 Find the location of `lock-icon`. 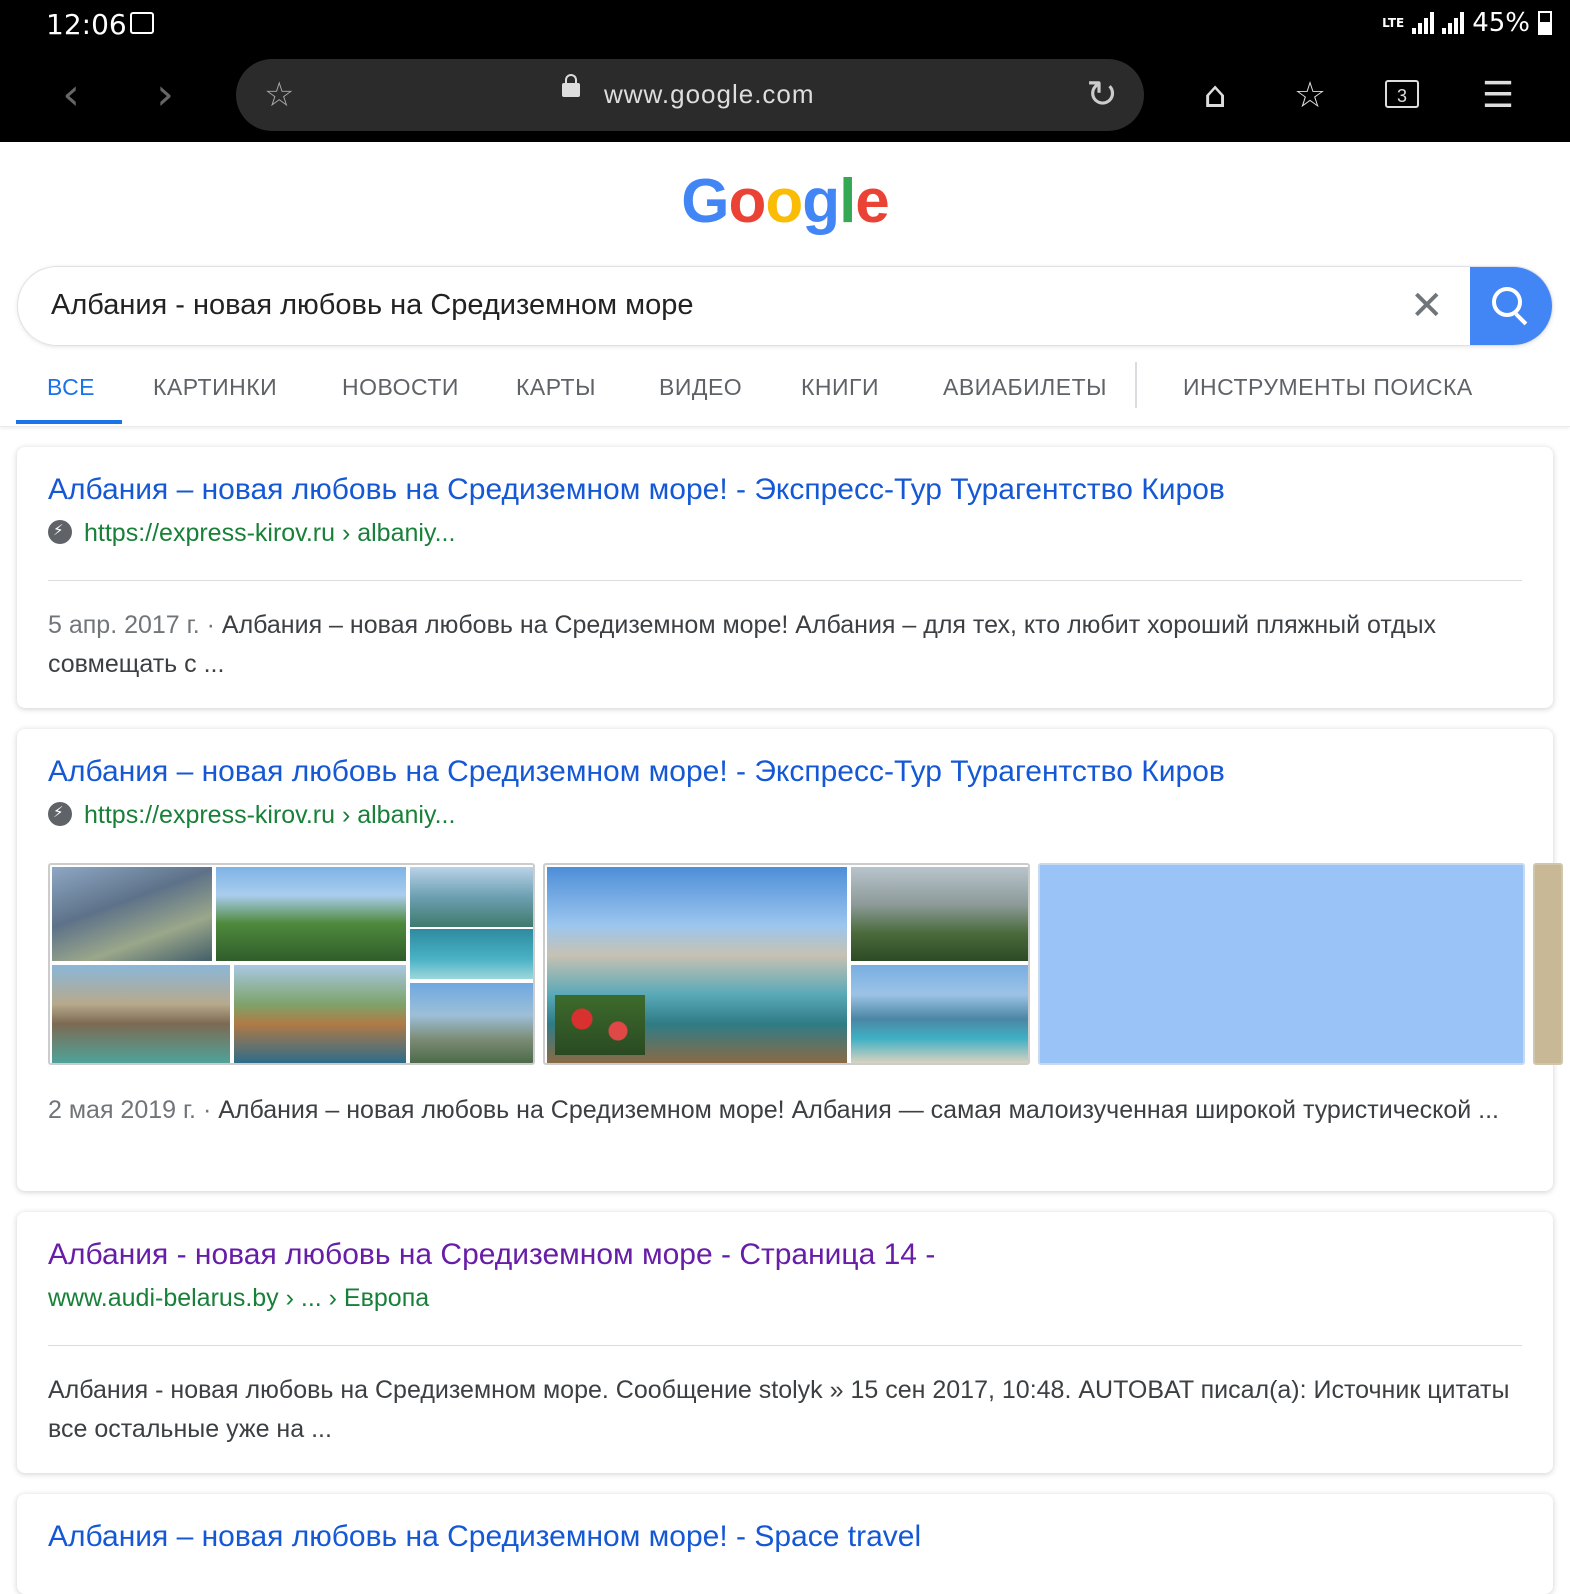

lock-icon is located at coordinates (571, 85).